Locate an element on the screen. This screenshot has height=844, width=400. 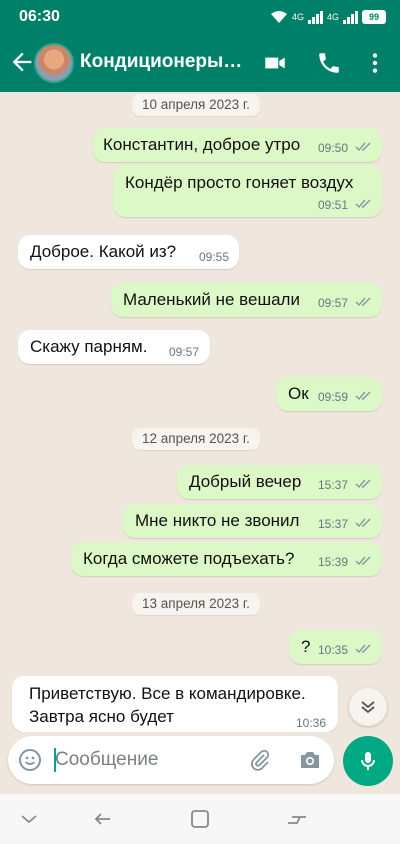
message-time: 10:35 is located at coordinates (333, 650).